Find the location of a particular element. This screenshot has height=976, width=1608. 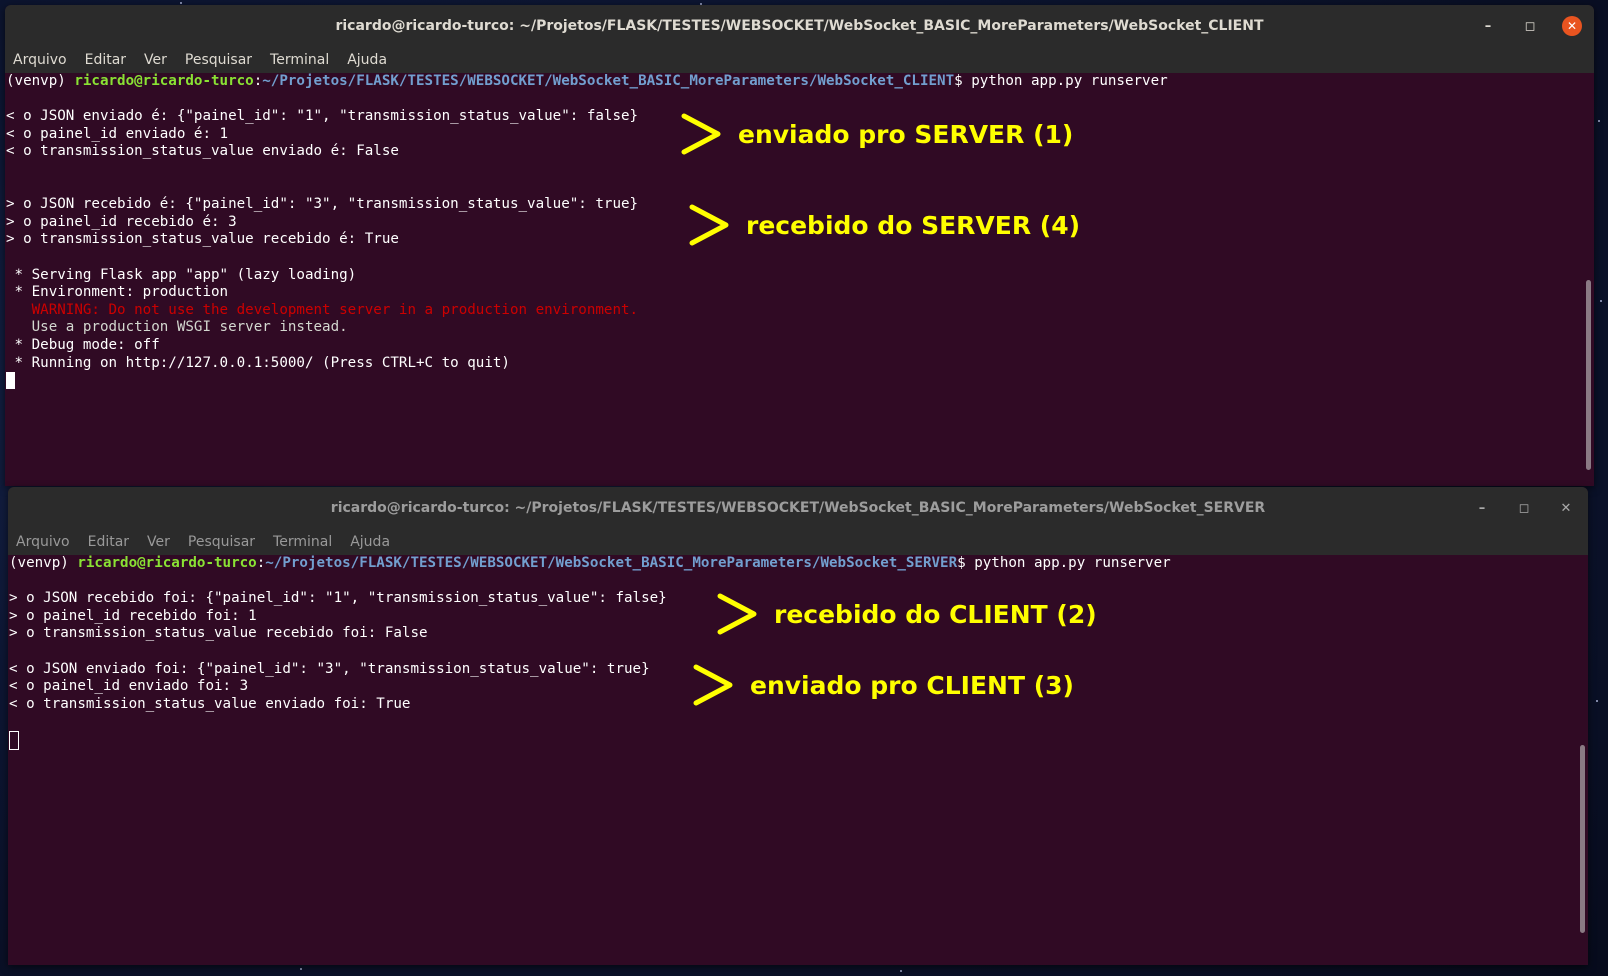

client-scrollbar is located at coordinates (1588, 375).